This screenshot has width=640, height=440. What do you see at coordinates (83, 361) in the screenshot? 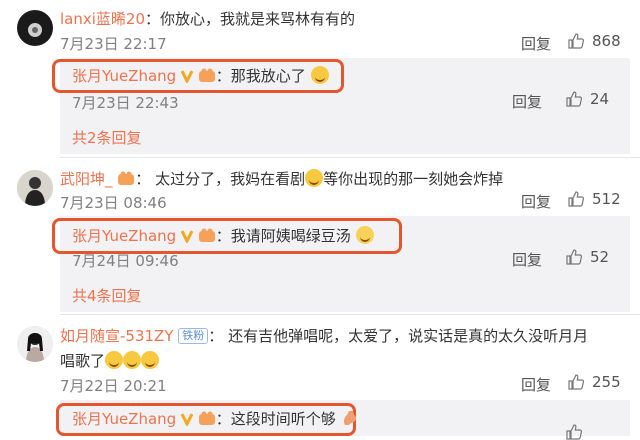
I see `comment-text: 唱歌了` at bounding box center [83, 361].